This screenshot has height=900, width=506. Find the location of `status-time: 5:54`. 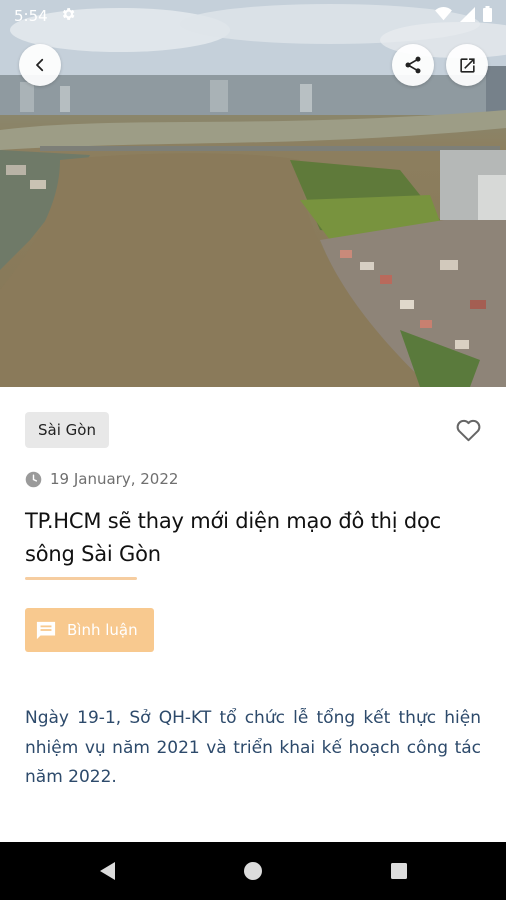

status-time: 5:54 is located at coordinates (31, 16).